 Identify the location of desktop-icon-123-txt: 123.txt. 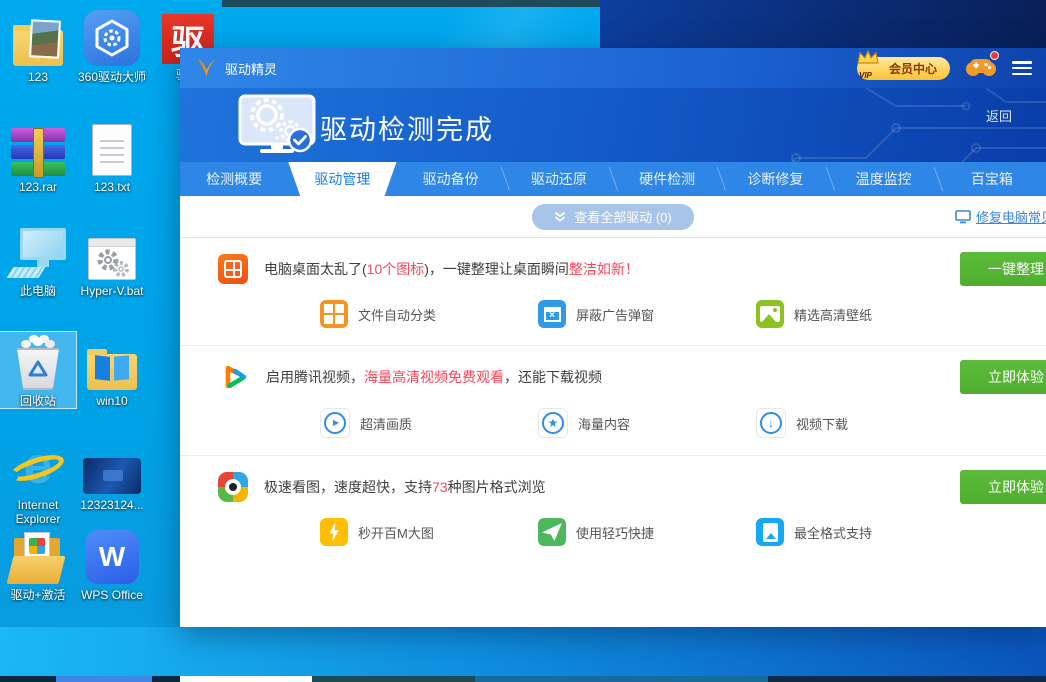
(112, 156).